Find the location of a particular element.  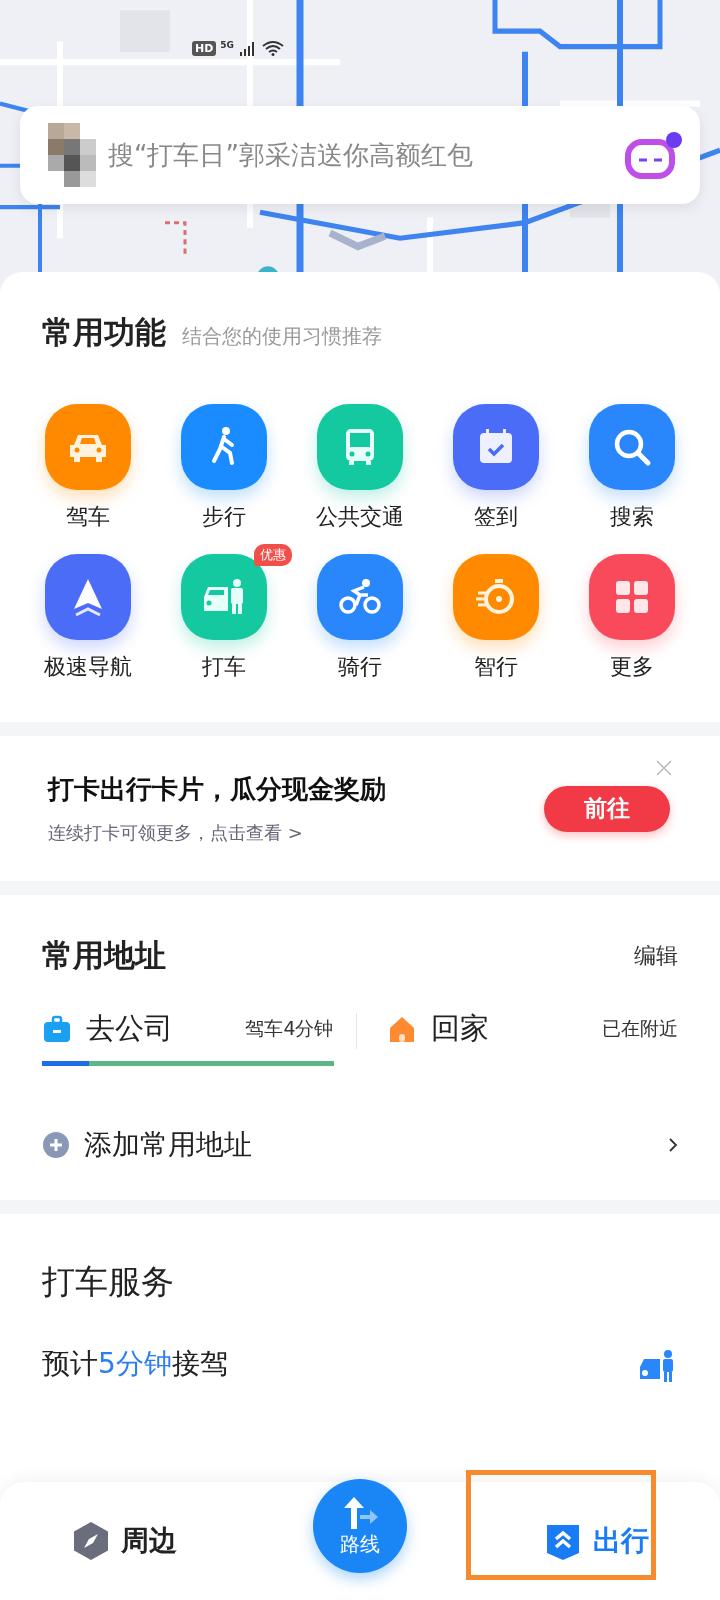

feature-button: 步行 is located at coordinates (224, 463).